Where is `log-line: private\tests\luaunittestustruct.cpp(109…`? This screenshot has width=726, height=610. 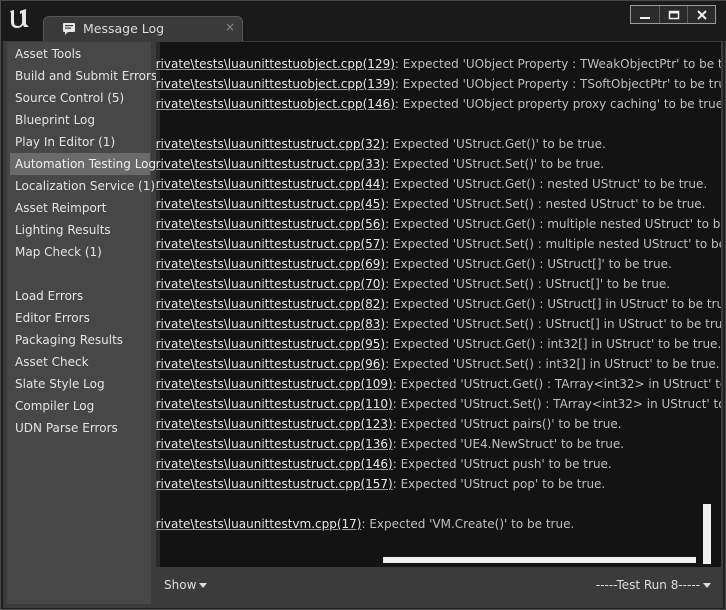
log-line: private\tests\luaunittestustruct.cpp(109… is located at coordinates (438, 384).